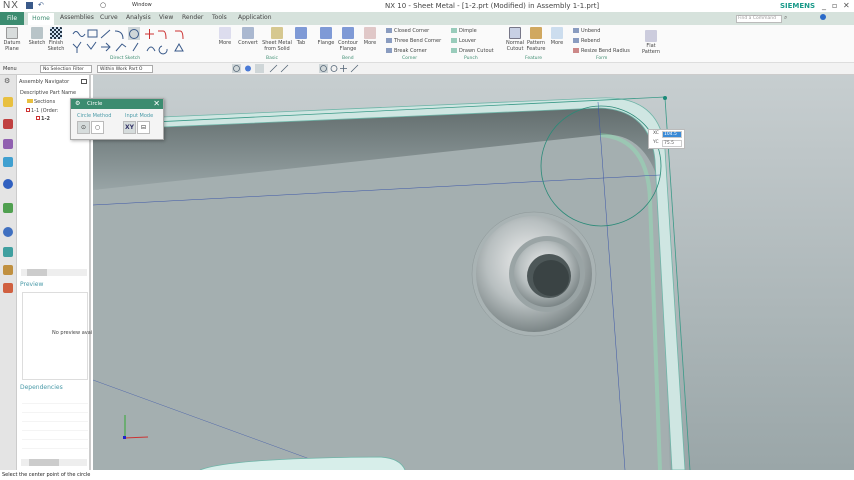 Image resolution: width=854 pixels, height=480 pixels. Describe the element at coordinates (576, 30) in the screenshot. I see `unbend-icon` at that location.